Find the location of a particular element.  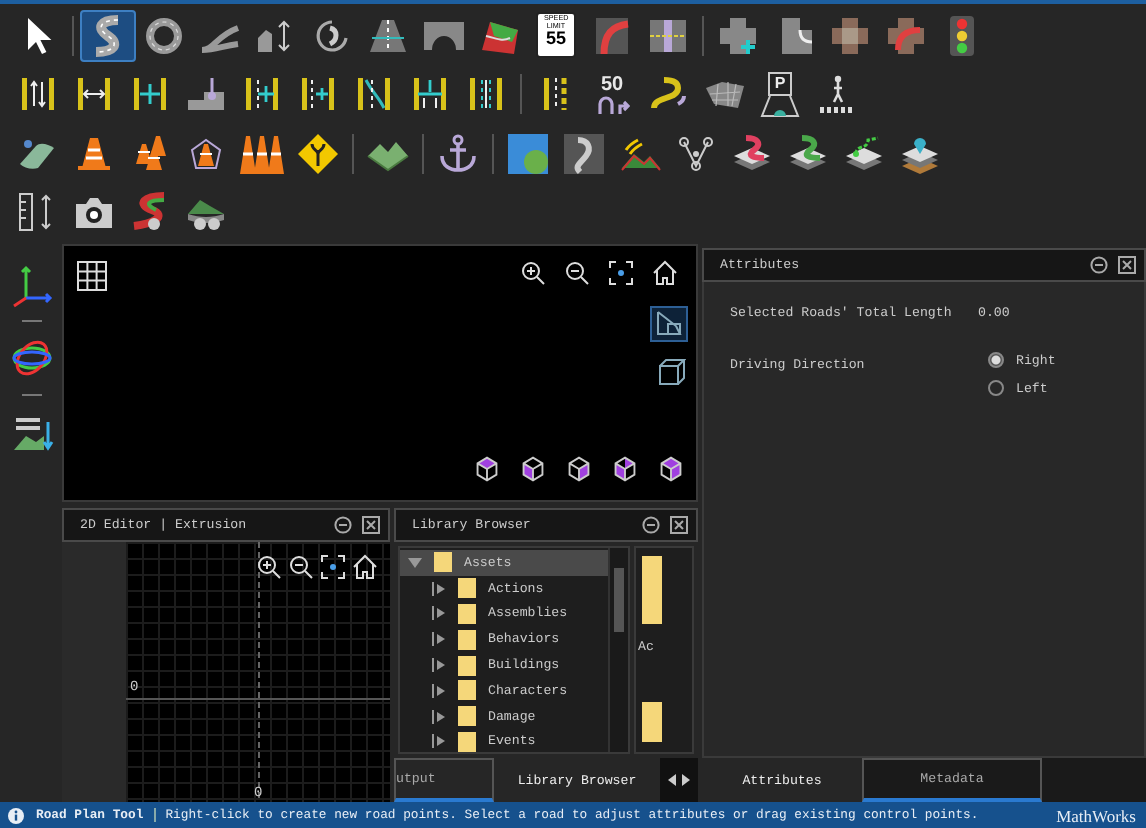

turn-intersection-icon is located at coordinates (906, 35).